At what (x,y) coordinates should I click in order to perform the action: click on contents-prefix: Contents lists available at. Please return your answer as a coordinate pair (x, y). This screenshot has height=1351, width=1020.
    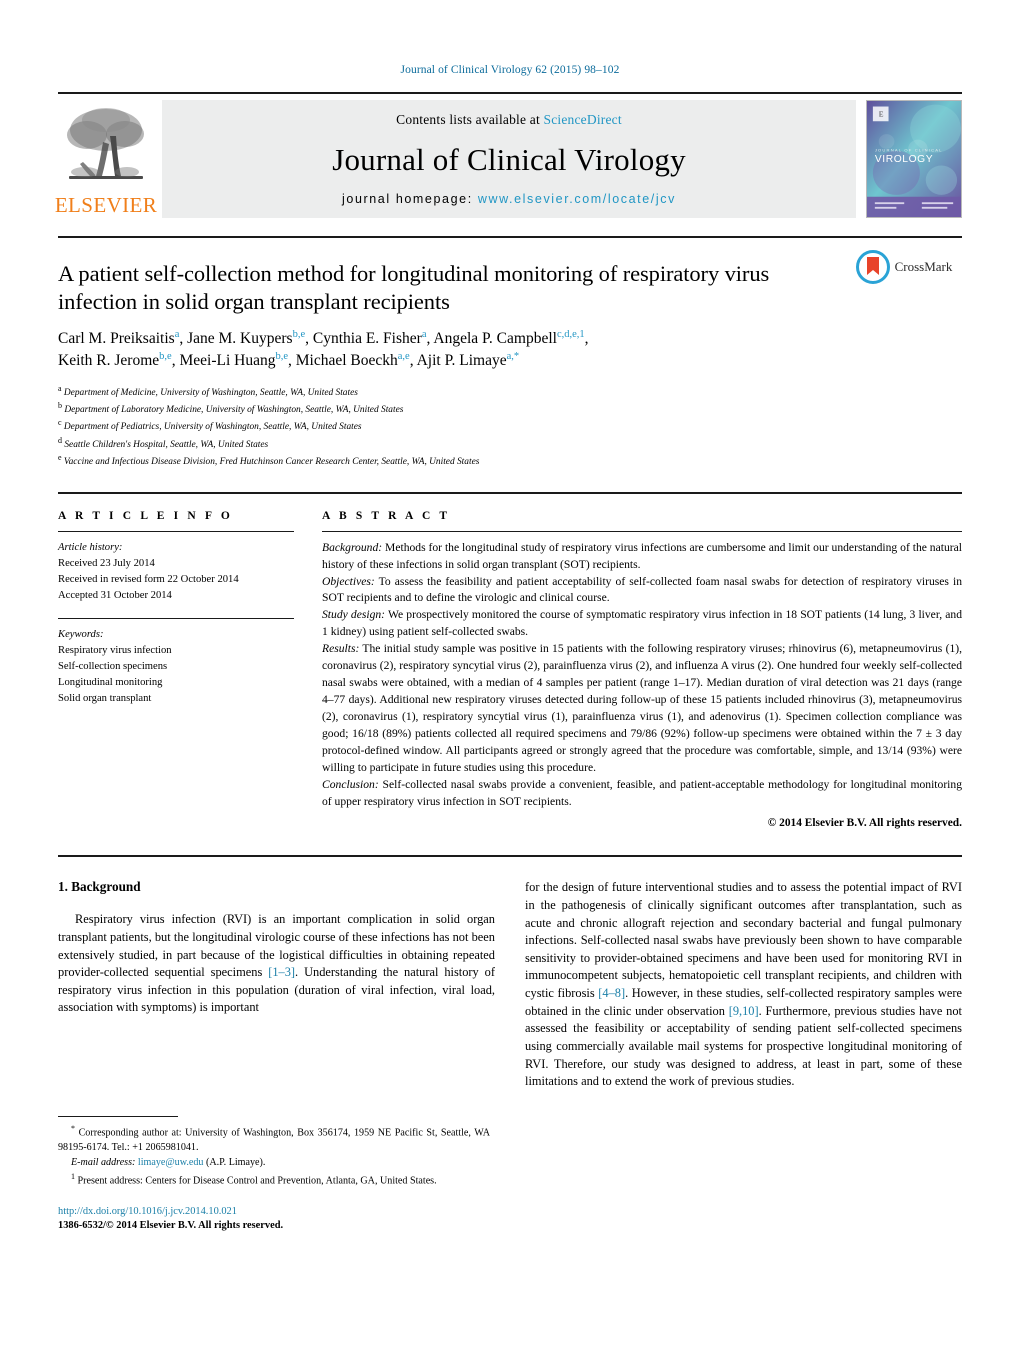
    Looking at the image, I should click on (470, 119).